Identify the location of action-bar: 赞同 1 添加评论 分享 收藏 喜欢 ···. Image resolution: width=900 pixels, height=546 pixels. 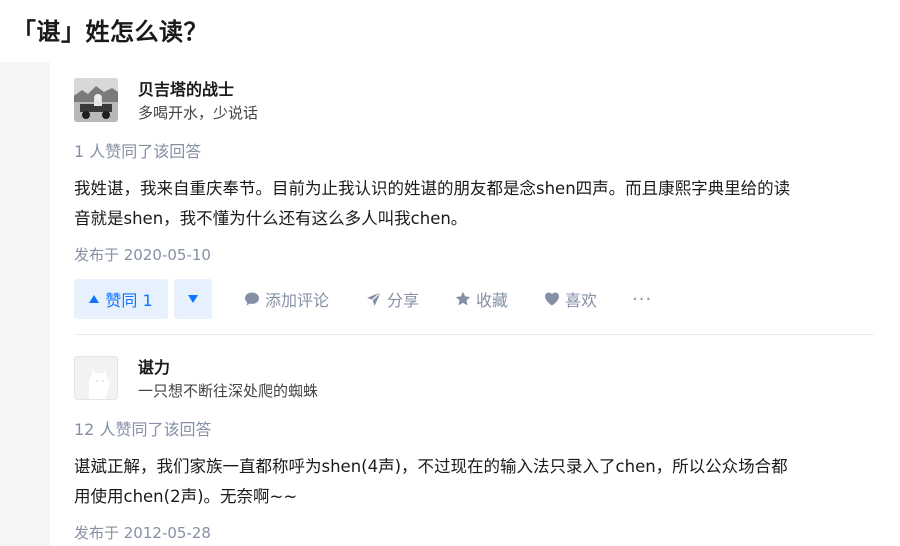
(474, 299).